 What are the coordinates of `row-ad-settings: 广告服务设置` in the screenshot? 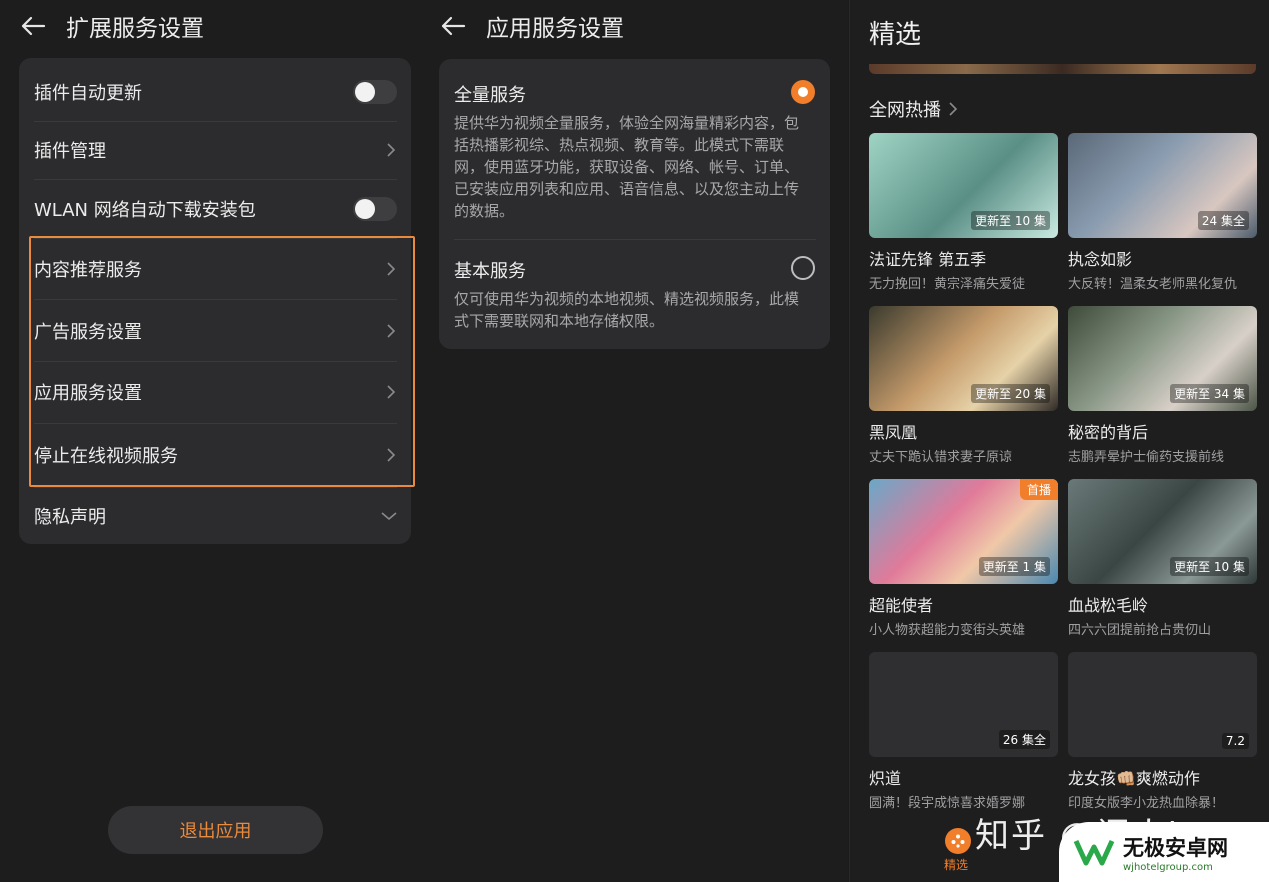 It's located at (215, 331).